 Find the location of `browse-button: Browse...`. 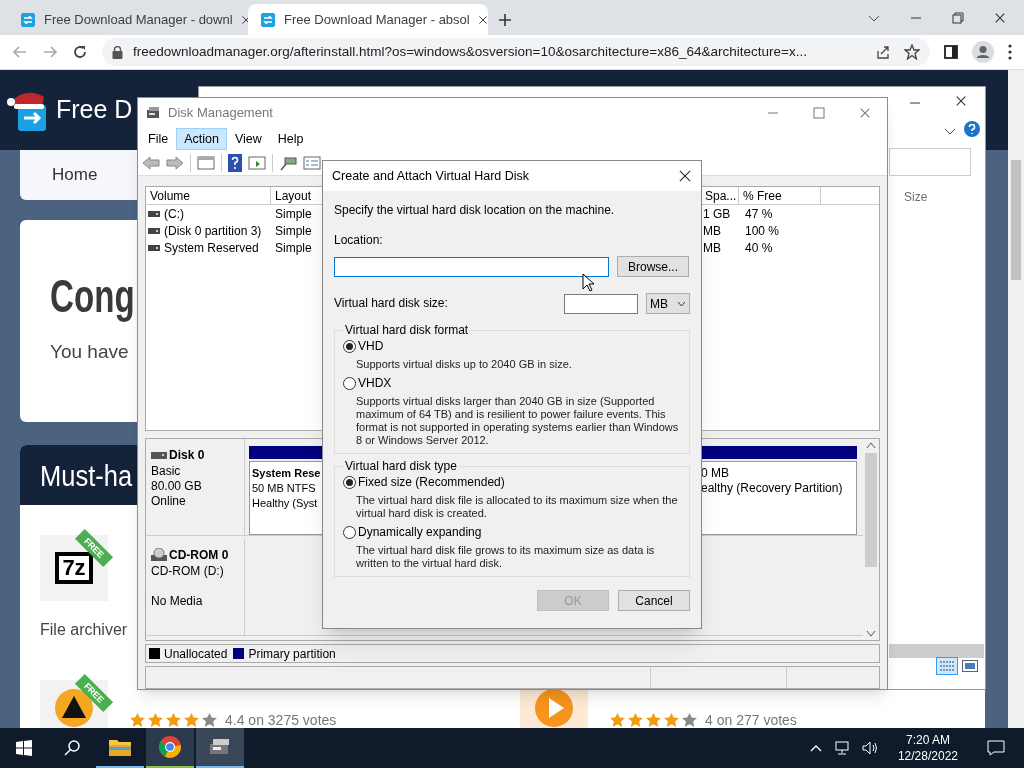

browse-button: Browse... is located at coordinates (653, 266).